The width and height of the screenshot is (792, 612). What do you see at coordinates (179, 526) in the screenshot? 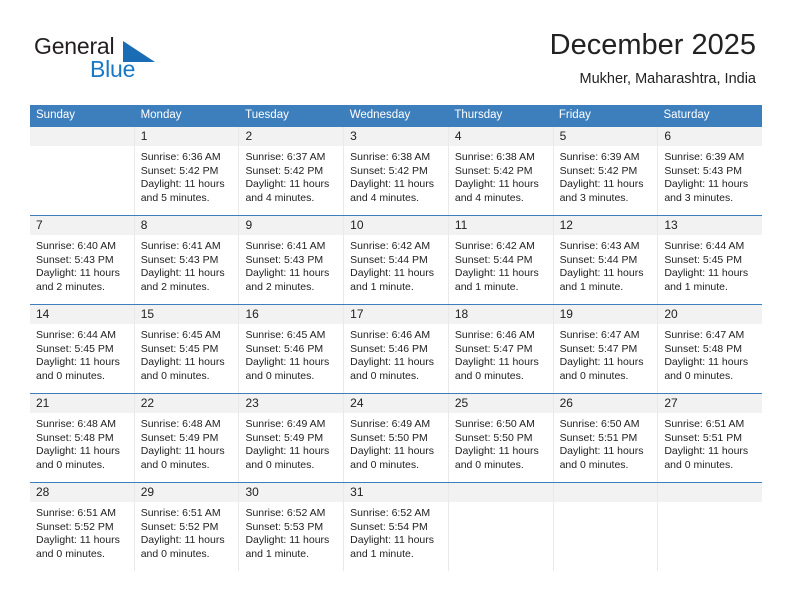
I see `sunset-text: Sunset: 5:52 PM` at bounding box center [179, 526].